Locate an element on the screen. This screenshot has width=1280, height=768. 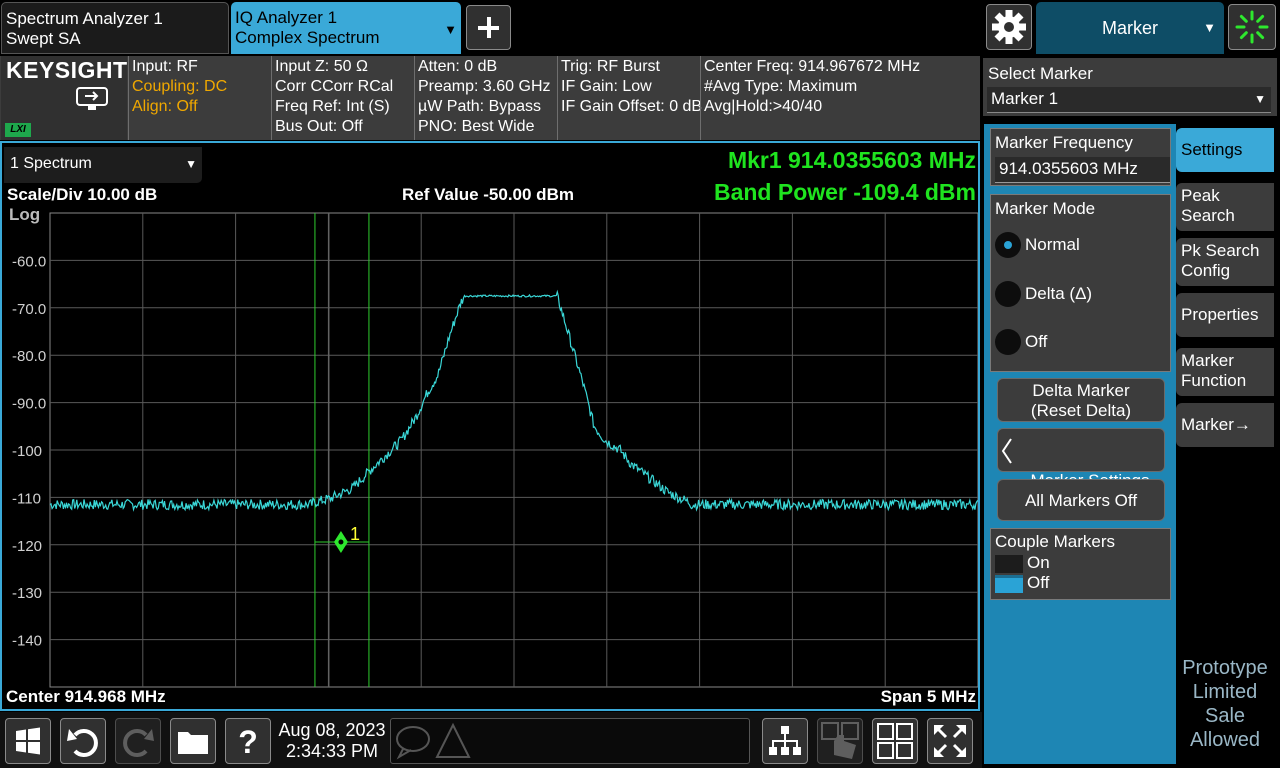
brand-logo: KEYSIGHT is located at coordinates (67, 70).